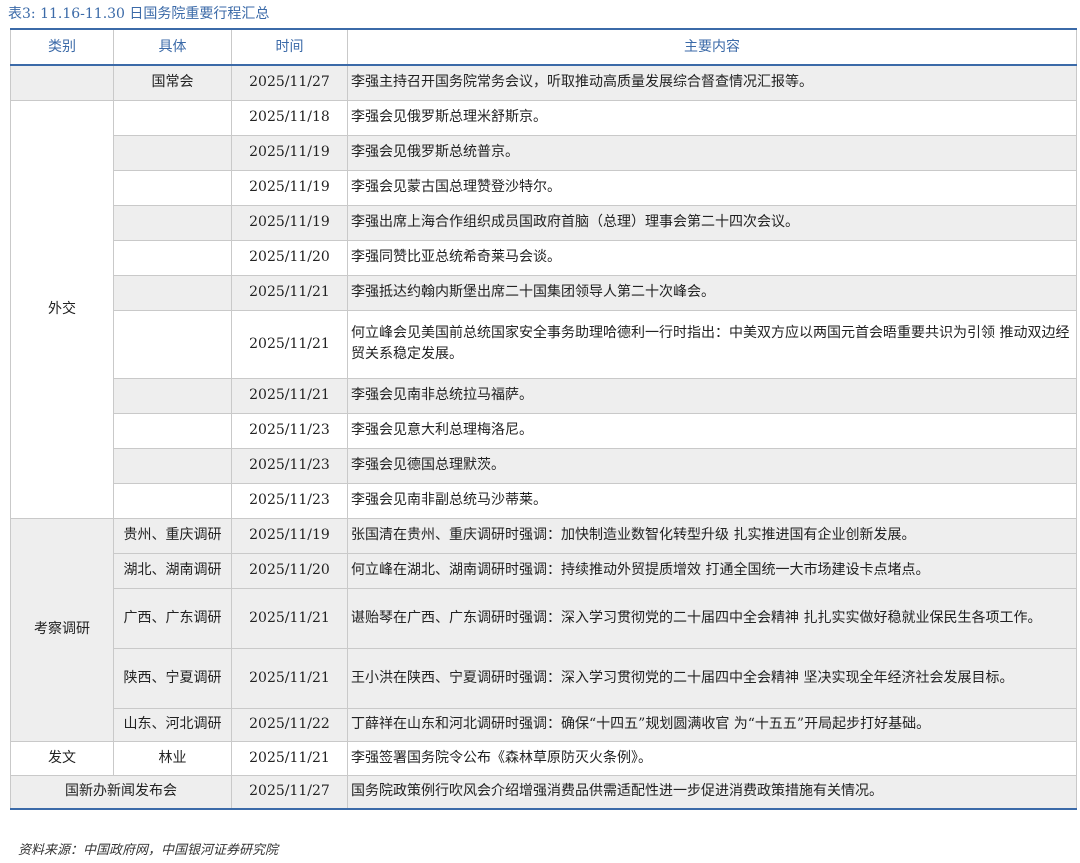 Image resolution: width=1080 pixels, height=863 pixels. Describe the element at coordinates (712, 257) in the screenshot. I see `content-cell: 李强同赞比亚总统希奇莱马会谈。` at that location.